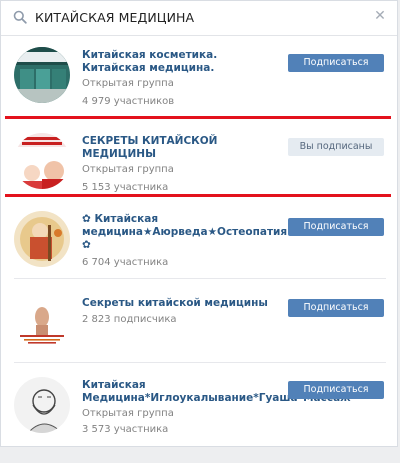  Describe the element at coordinates (125, 429) in the screenshot. I see `member-count: 3 573 участника` at that location.